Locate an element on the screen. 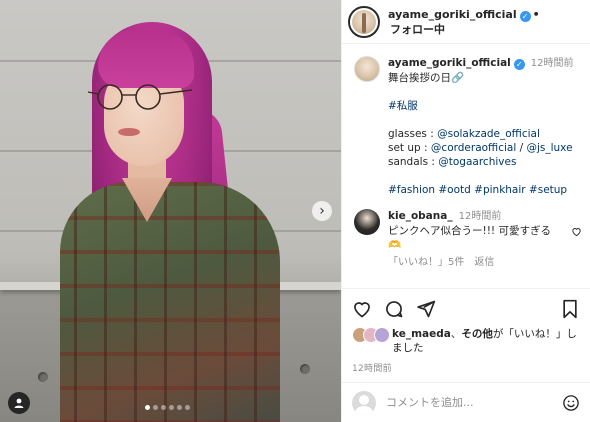  comment-time: 12時間前 is located at coordinates (480, 216).